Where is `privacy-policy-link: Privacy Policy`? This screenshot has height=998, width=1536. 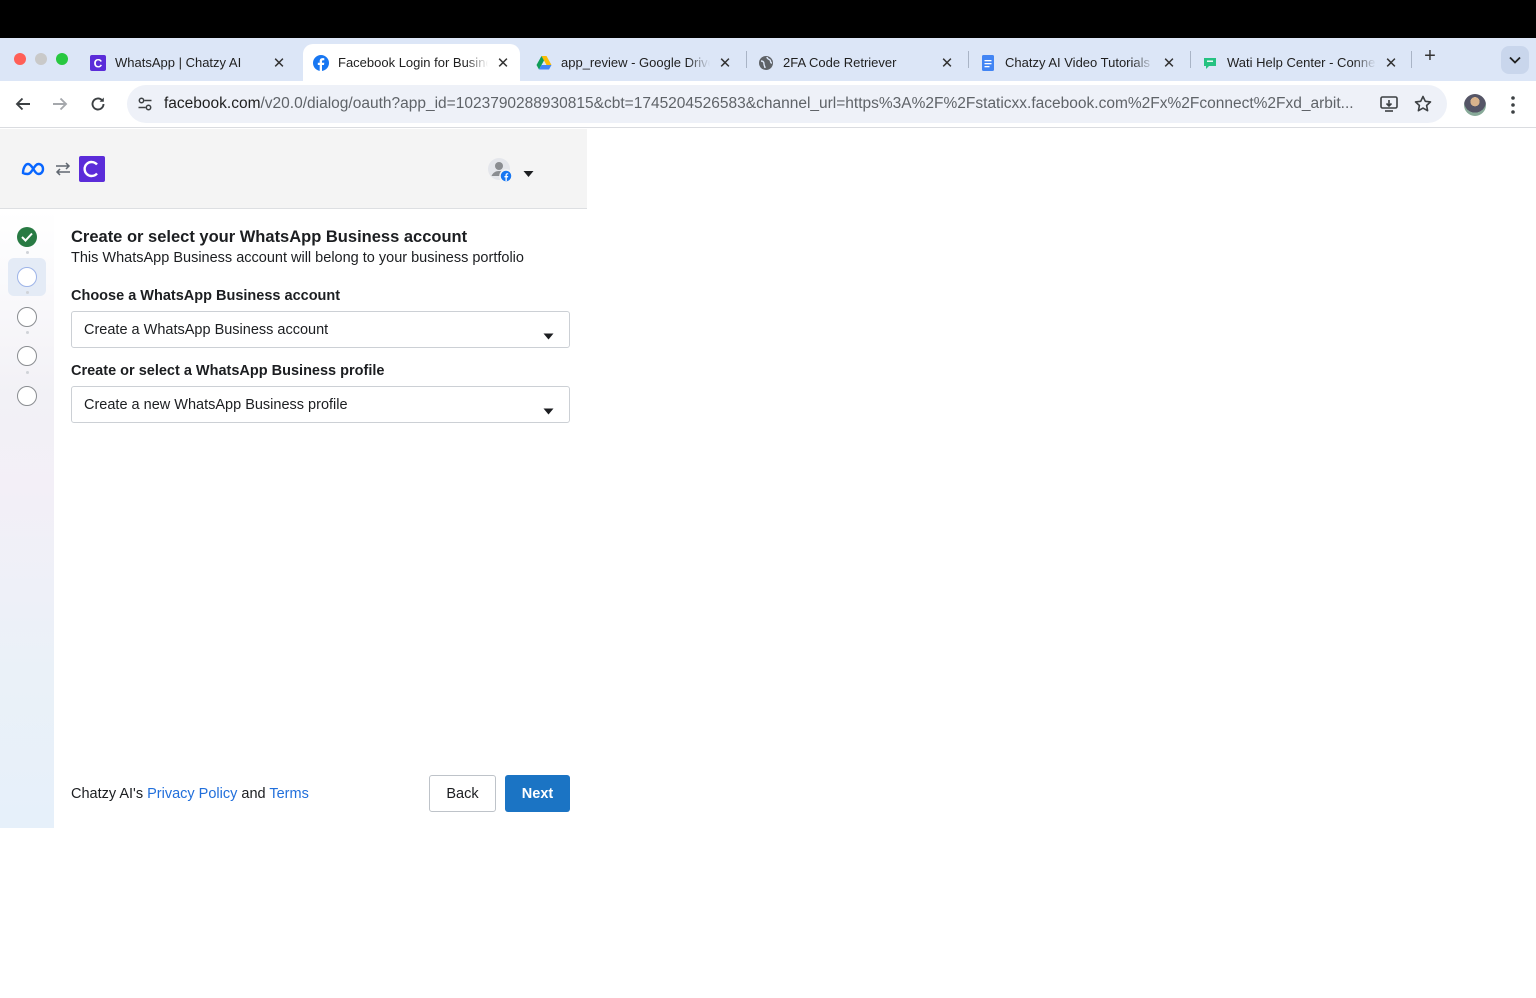 privacy-policy-link: Privacy Policy is located at coordinates (192, 794).